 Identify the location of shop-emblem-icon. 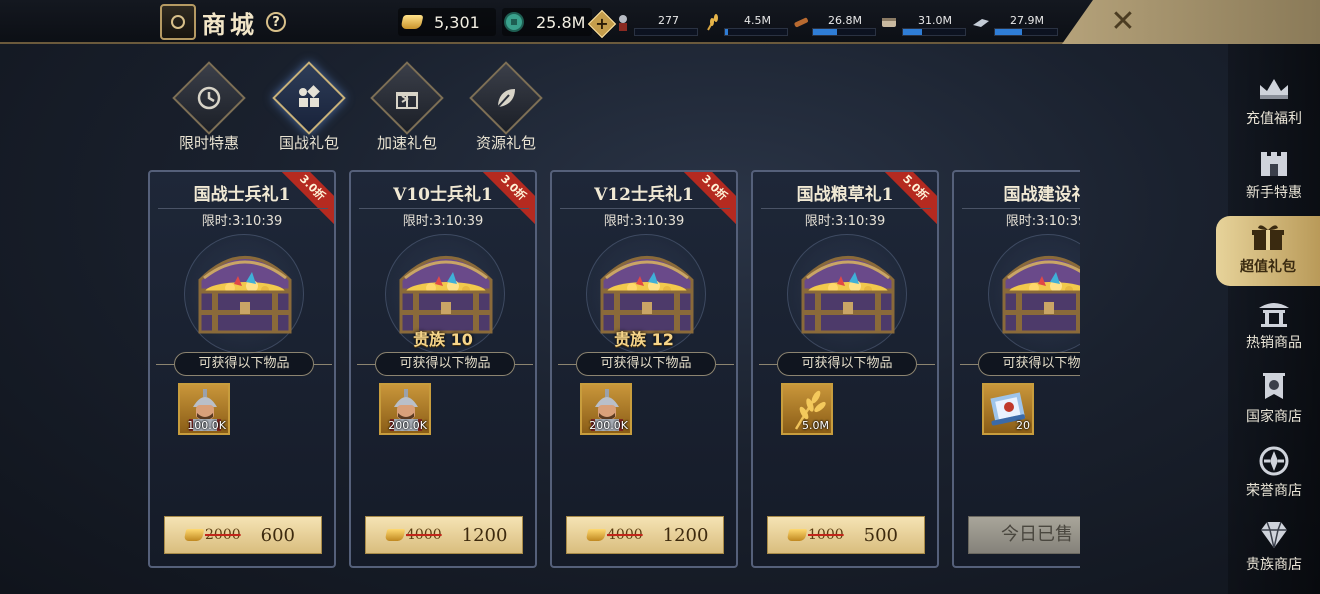
(178, 22).